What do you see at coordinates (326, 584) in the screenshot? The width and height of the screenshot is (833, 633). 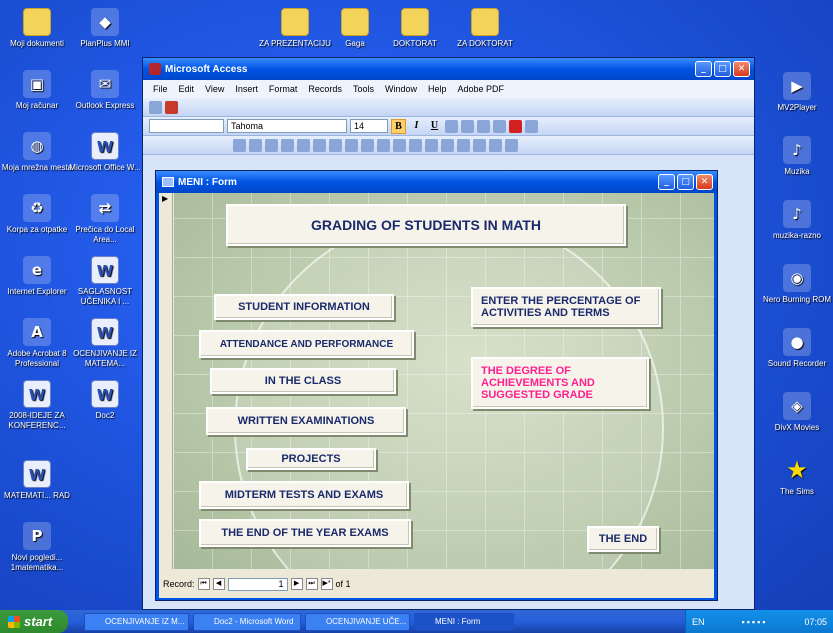 I see `new-record-nav-icon: ▶*` at bounding box center [326, 584].